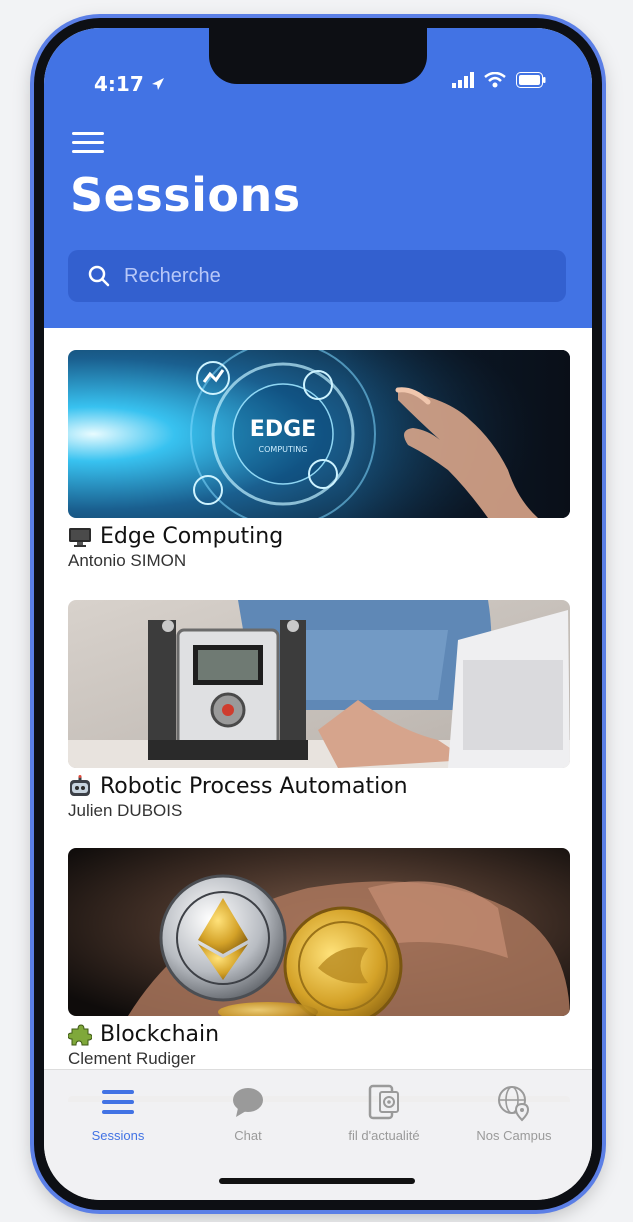 Image resolution: width=633 pixels, height=1222 pixels. Describe the element at coordinates (118, 1135) in the screenshot. I see `tab-label: Sessions` at that location.